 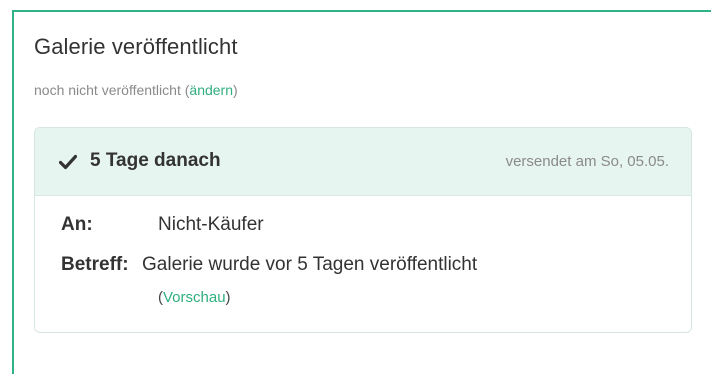 I want to click on email-card-title: 5 Tage danach, so click(x=155, y=160).